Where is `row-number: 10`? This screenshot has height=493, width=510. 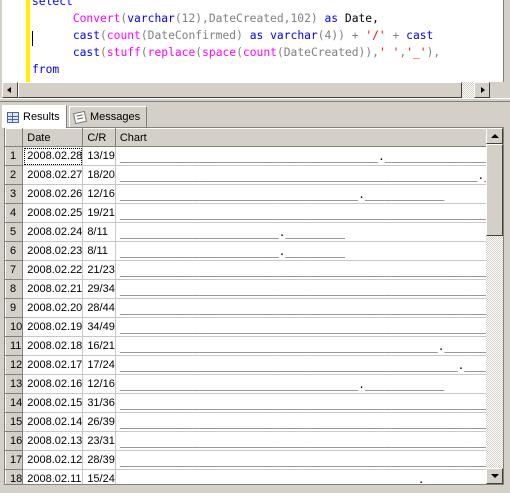 row-number: 10 is located at coordinates (14, 327).